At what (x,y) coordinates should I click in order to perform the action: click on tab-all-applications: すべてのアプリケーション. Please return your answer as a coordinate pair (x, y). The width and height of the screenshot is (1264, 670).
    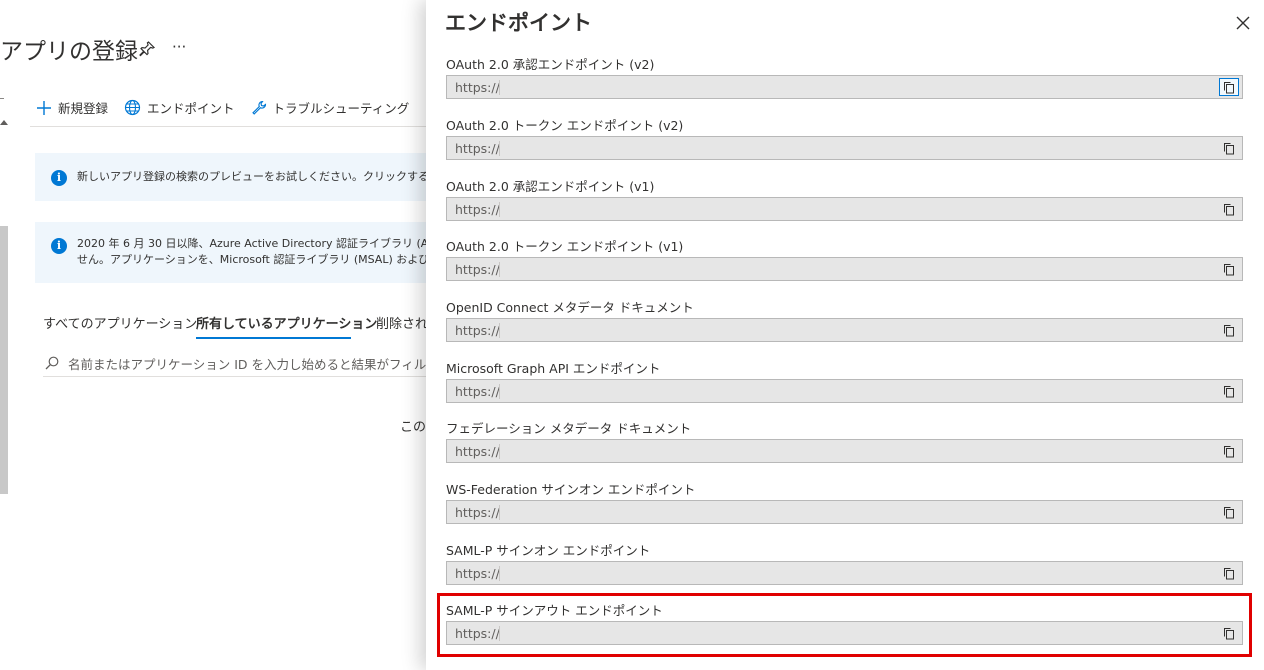
    Looking at the image, I should click on (120, 322).